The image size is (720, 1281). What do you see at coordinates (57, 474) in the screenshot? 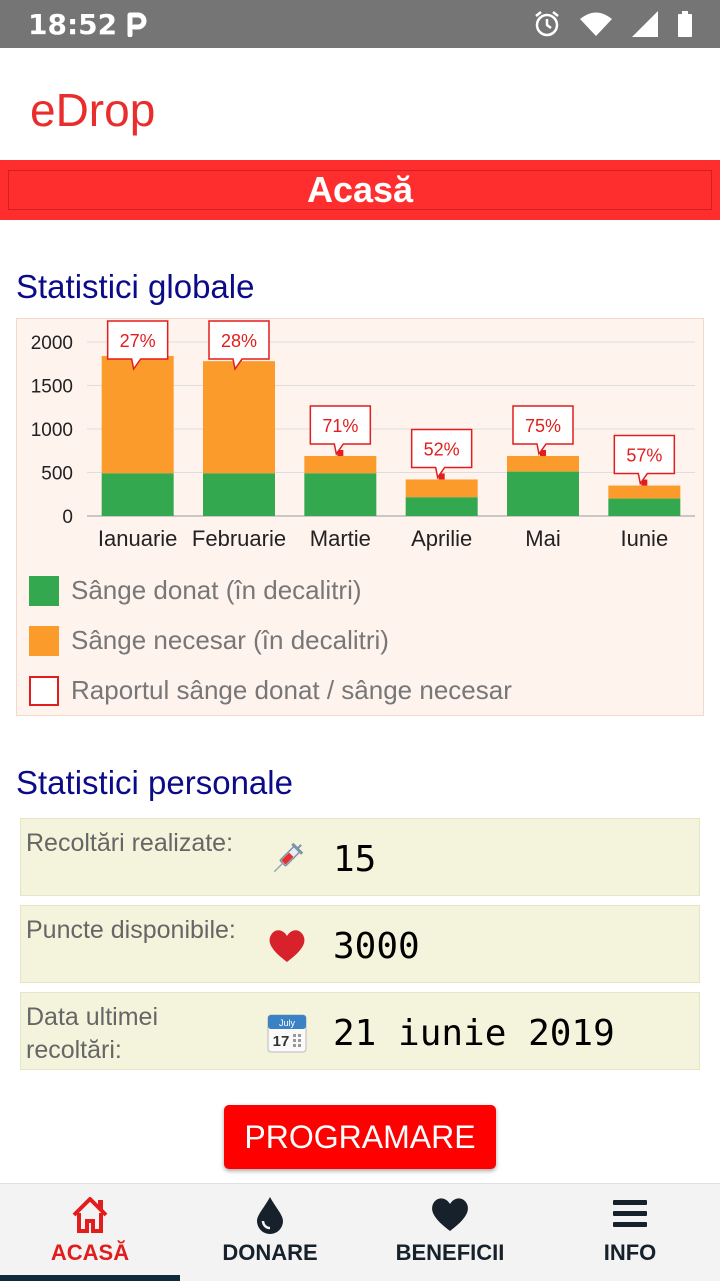
I see `y-tick-label: 500` at bounding box center [57, 474].